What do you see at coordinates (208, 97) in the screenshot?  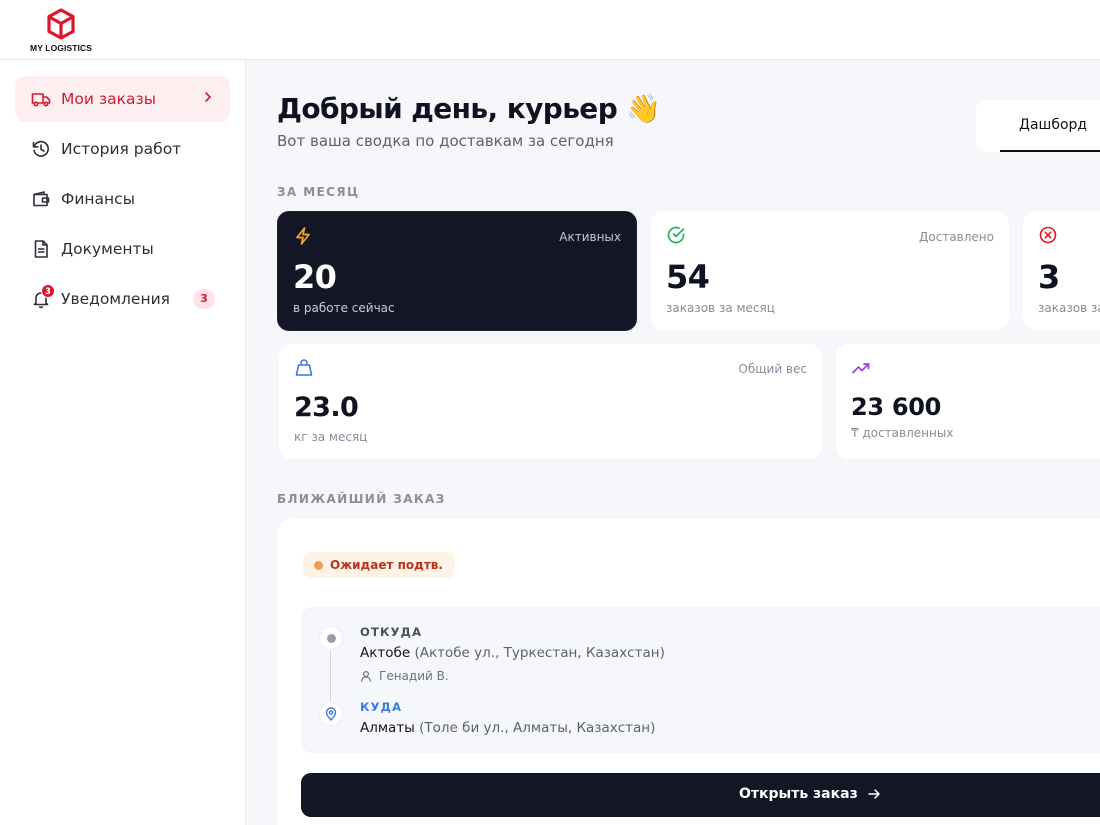 I see `chevron-right-icon` at bounding box center [208, 97].